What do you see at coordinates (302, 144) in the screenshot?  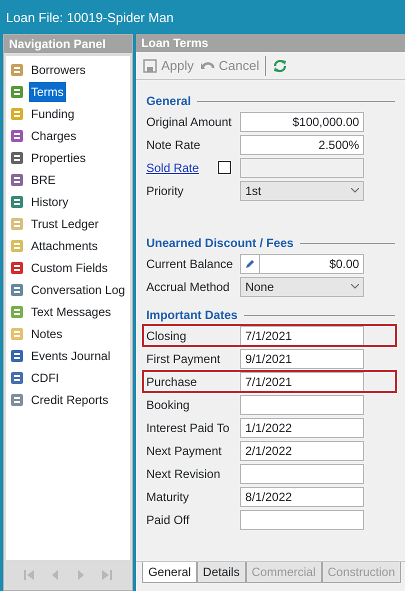 I see `input-field: 2.500%` at bounding box center [302, 144].